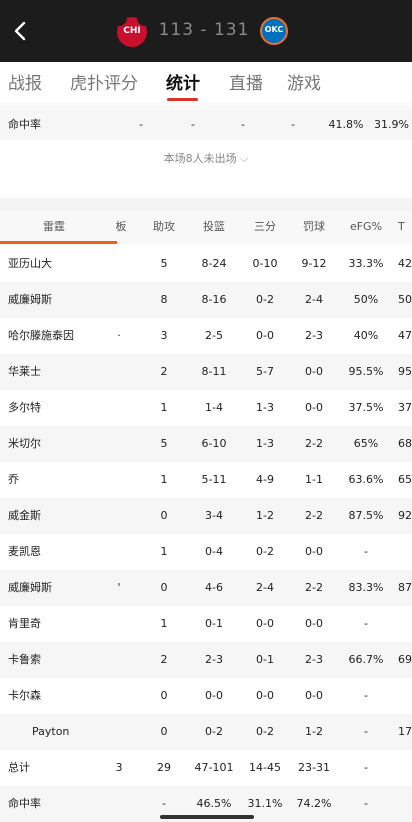 The image size is (412, 822). What do you see at coordinates (405, 659) in the screenshot?
I see `stat-cell: 69` at bounding box center [405, 659].